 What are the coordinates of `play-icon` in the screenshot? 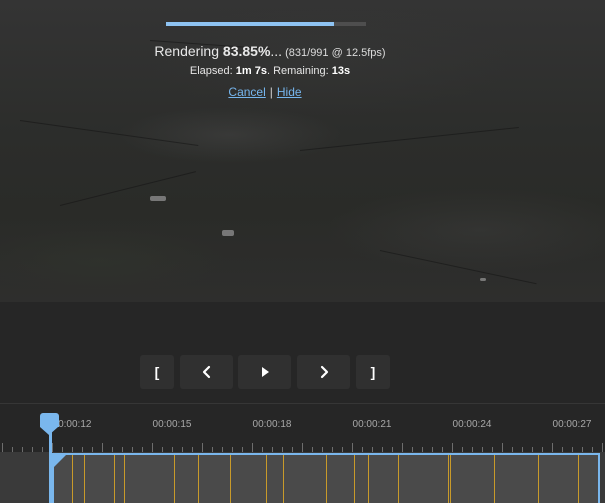 It's located at (265, 372).